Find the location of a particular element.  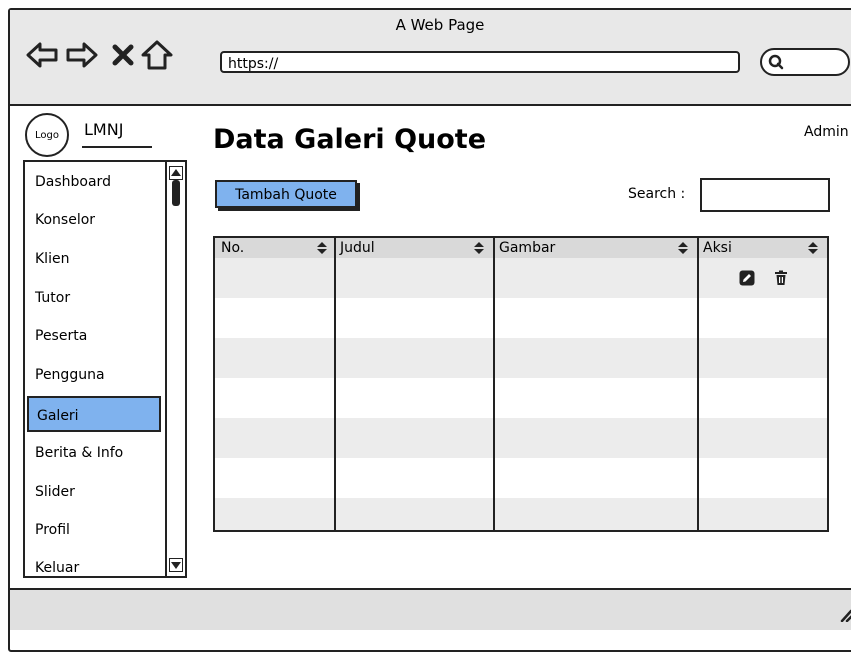

sidebar-item-berita-info: Berita & Info is located at coordinates (94, 453).